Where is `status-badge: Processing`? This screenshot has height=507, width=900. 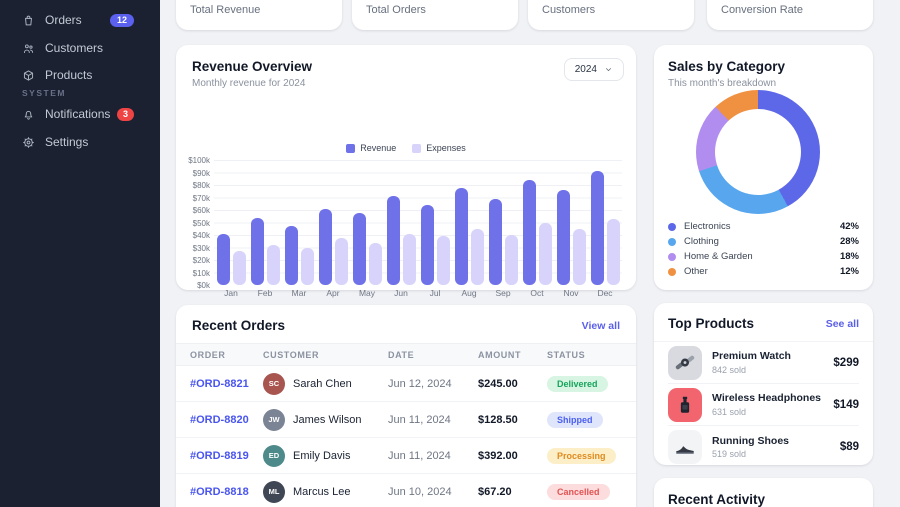 status-badge: Processing is located at coordinates (581, 455).